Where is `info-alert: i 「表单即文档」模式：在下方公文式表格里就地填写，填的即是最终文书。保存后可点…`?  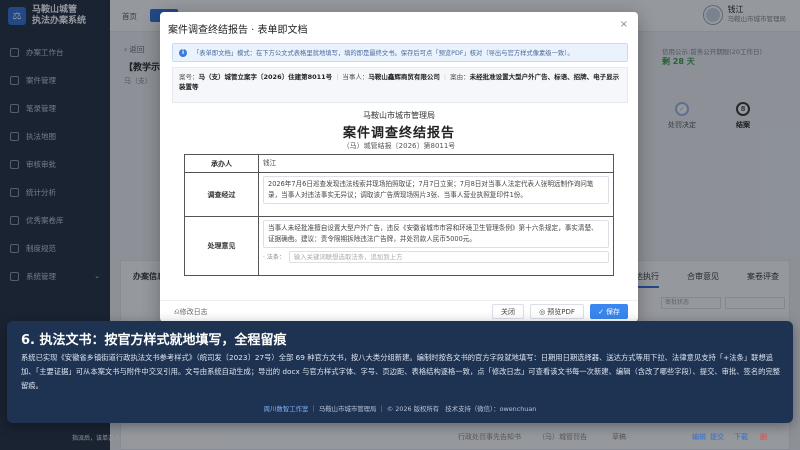 info-alert: i 「表单即文档」模式：在下方公文式表格里就地填写，填的即是最终文书。保存后可点… is located at coordinates (400, 52).